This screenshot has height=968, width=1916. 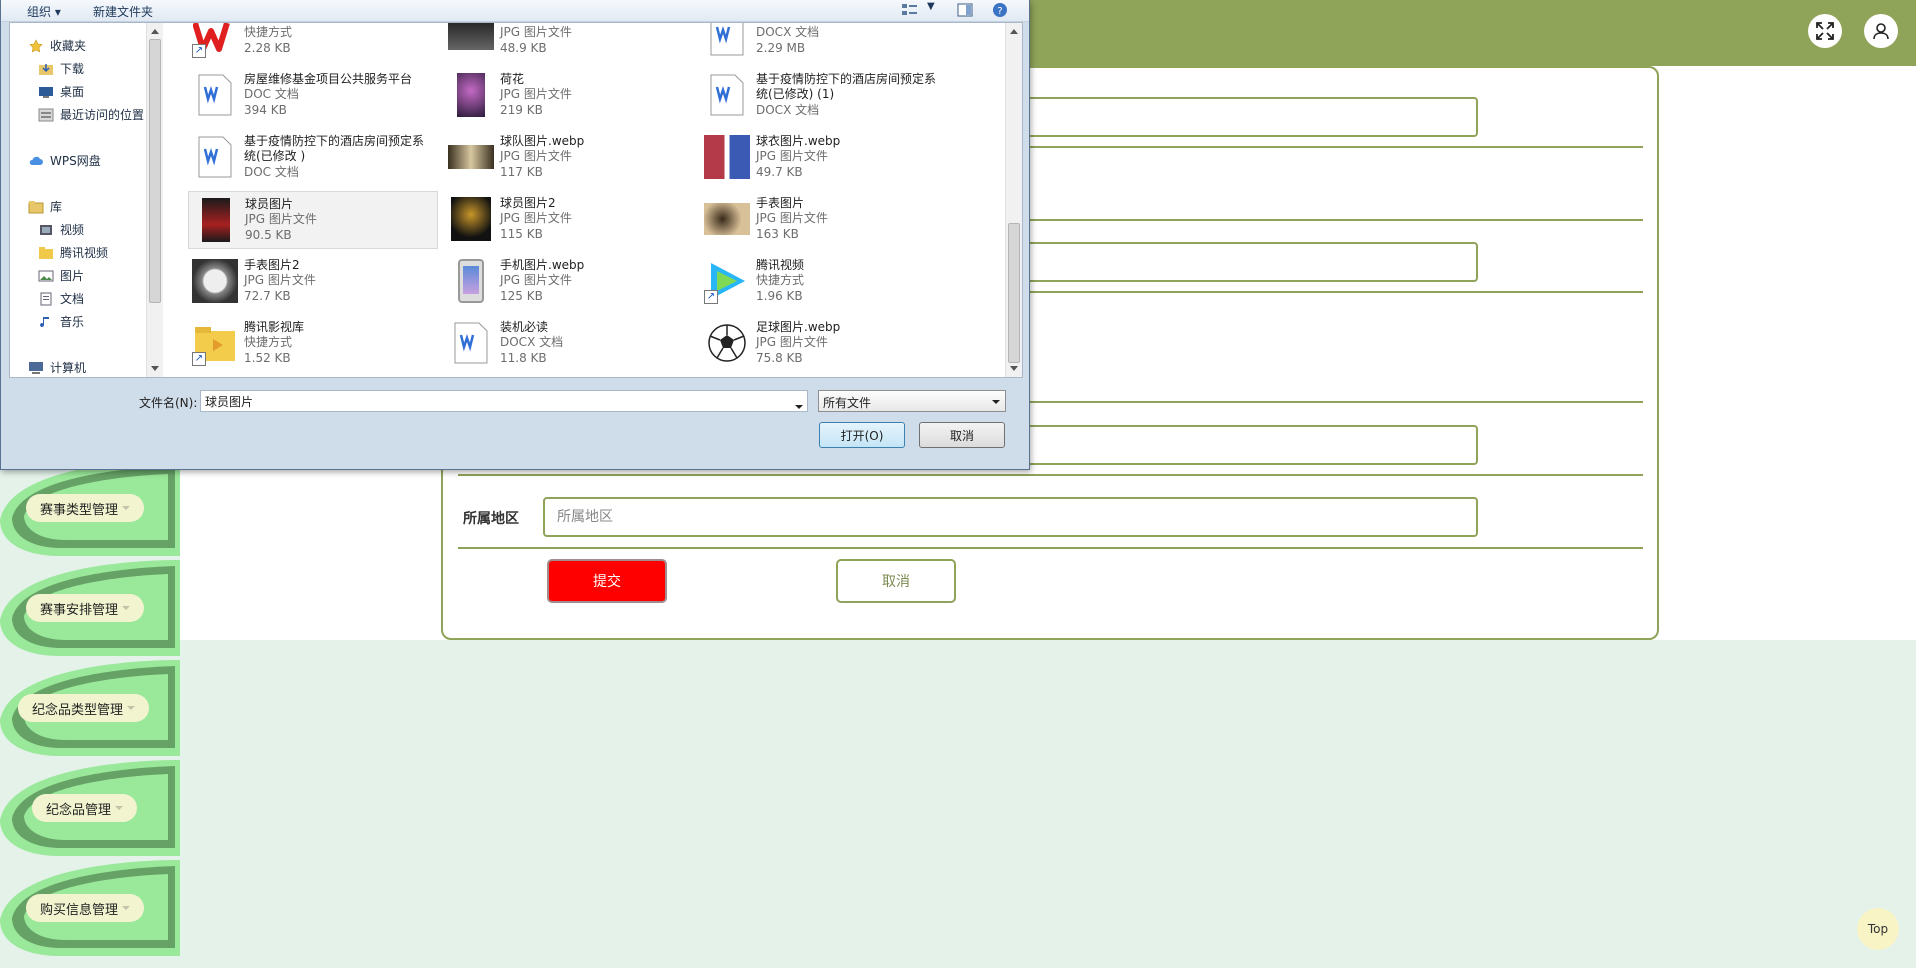 I want to click on file-item: 手表图片2 JPG 图片文件 72.7 KB, so click(x=313, y=282).